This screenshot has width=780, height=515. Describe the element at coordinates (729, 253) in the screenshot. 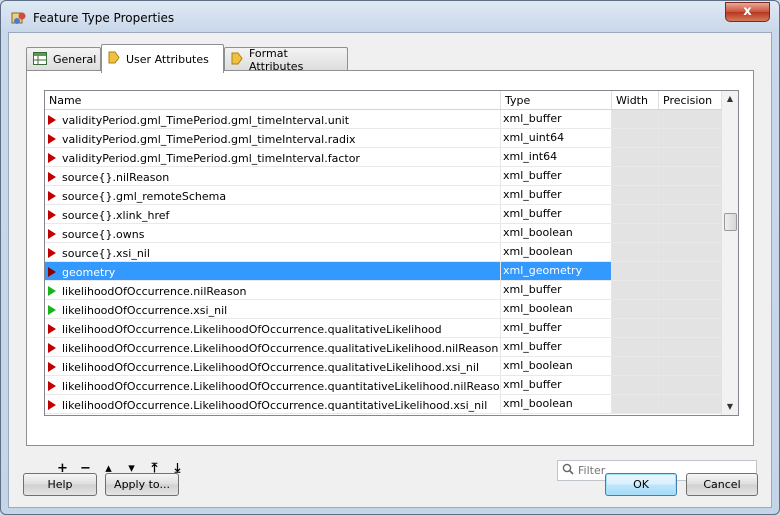

I see `vertical-scrollbar: ▲ ▼` at that location.